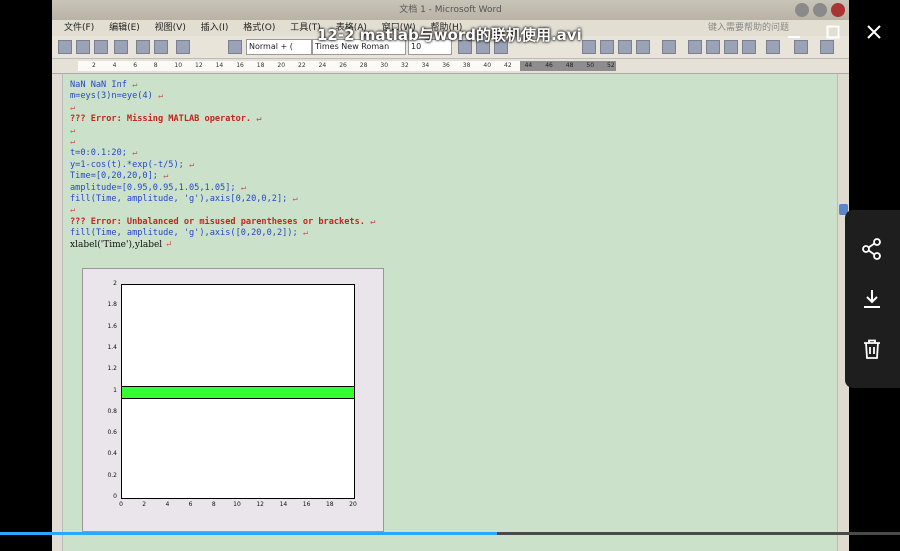  Describe the element at coordinates (353, 504) in the screenshot. I see `x-tick-label: 20` at that location.